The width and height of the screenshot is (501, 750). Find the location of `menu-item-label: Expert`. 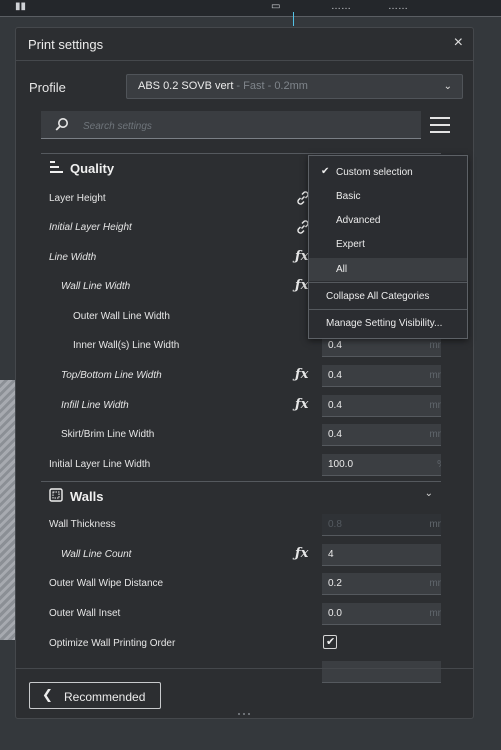

menu-item-label: Expert is located at coordinates (350, 244).